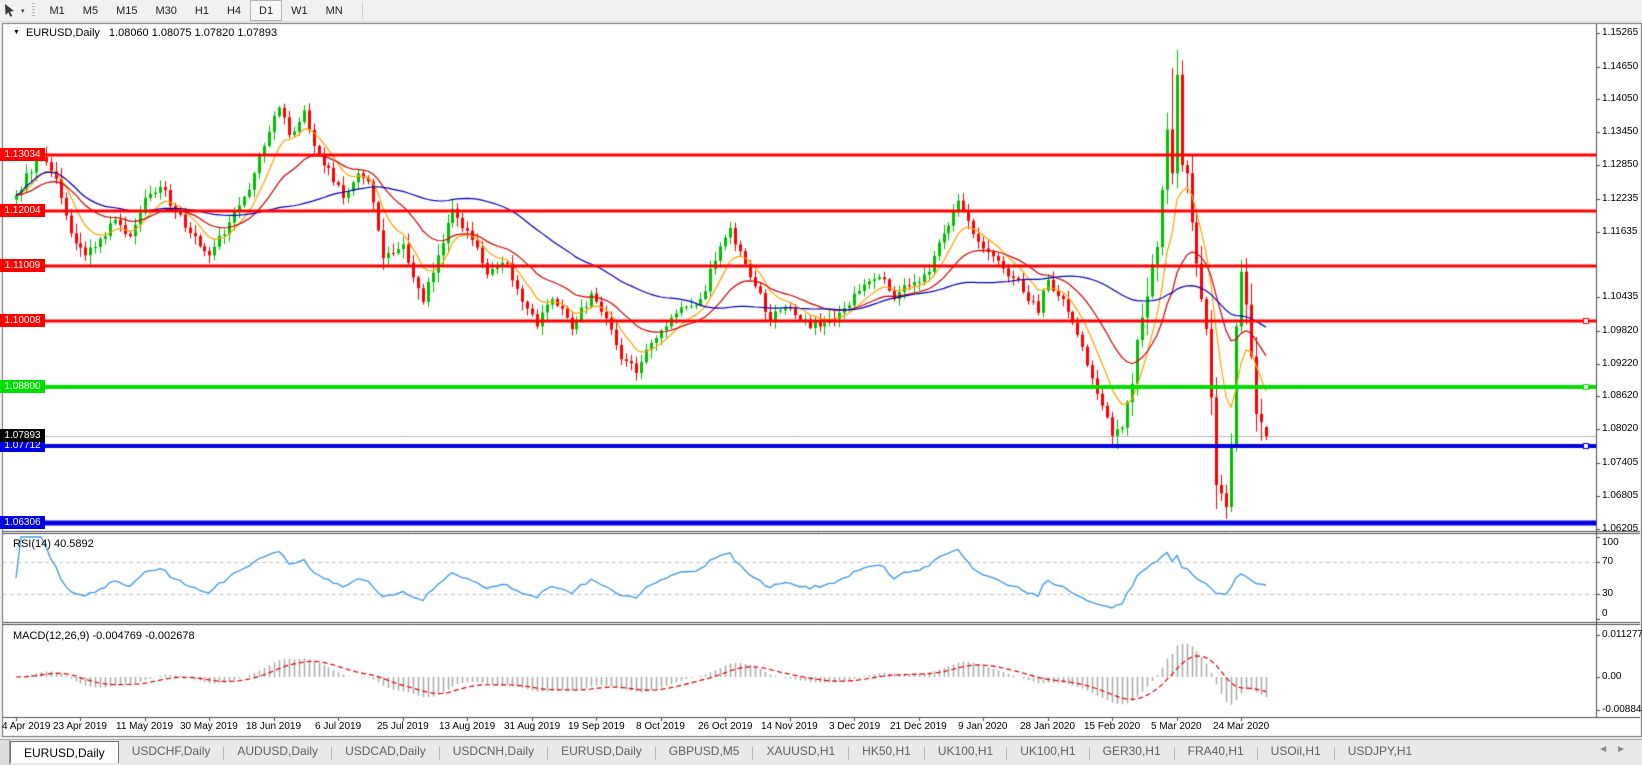  I want to click on rsi-header: RSI(14) 40.5892, so click(53, 544).